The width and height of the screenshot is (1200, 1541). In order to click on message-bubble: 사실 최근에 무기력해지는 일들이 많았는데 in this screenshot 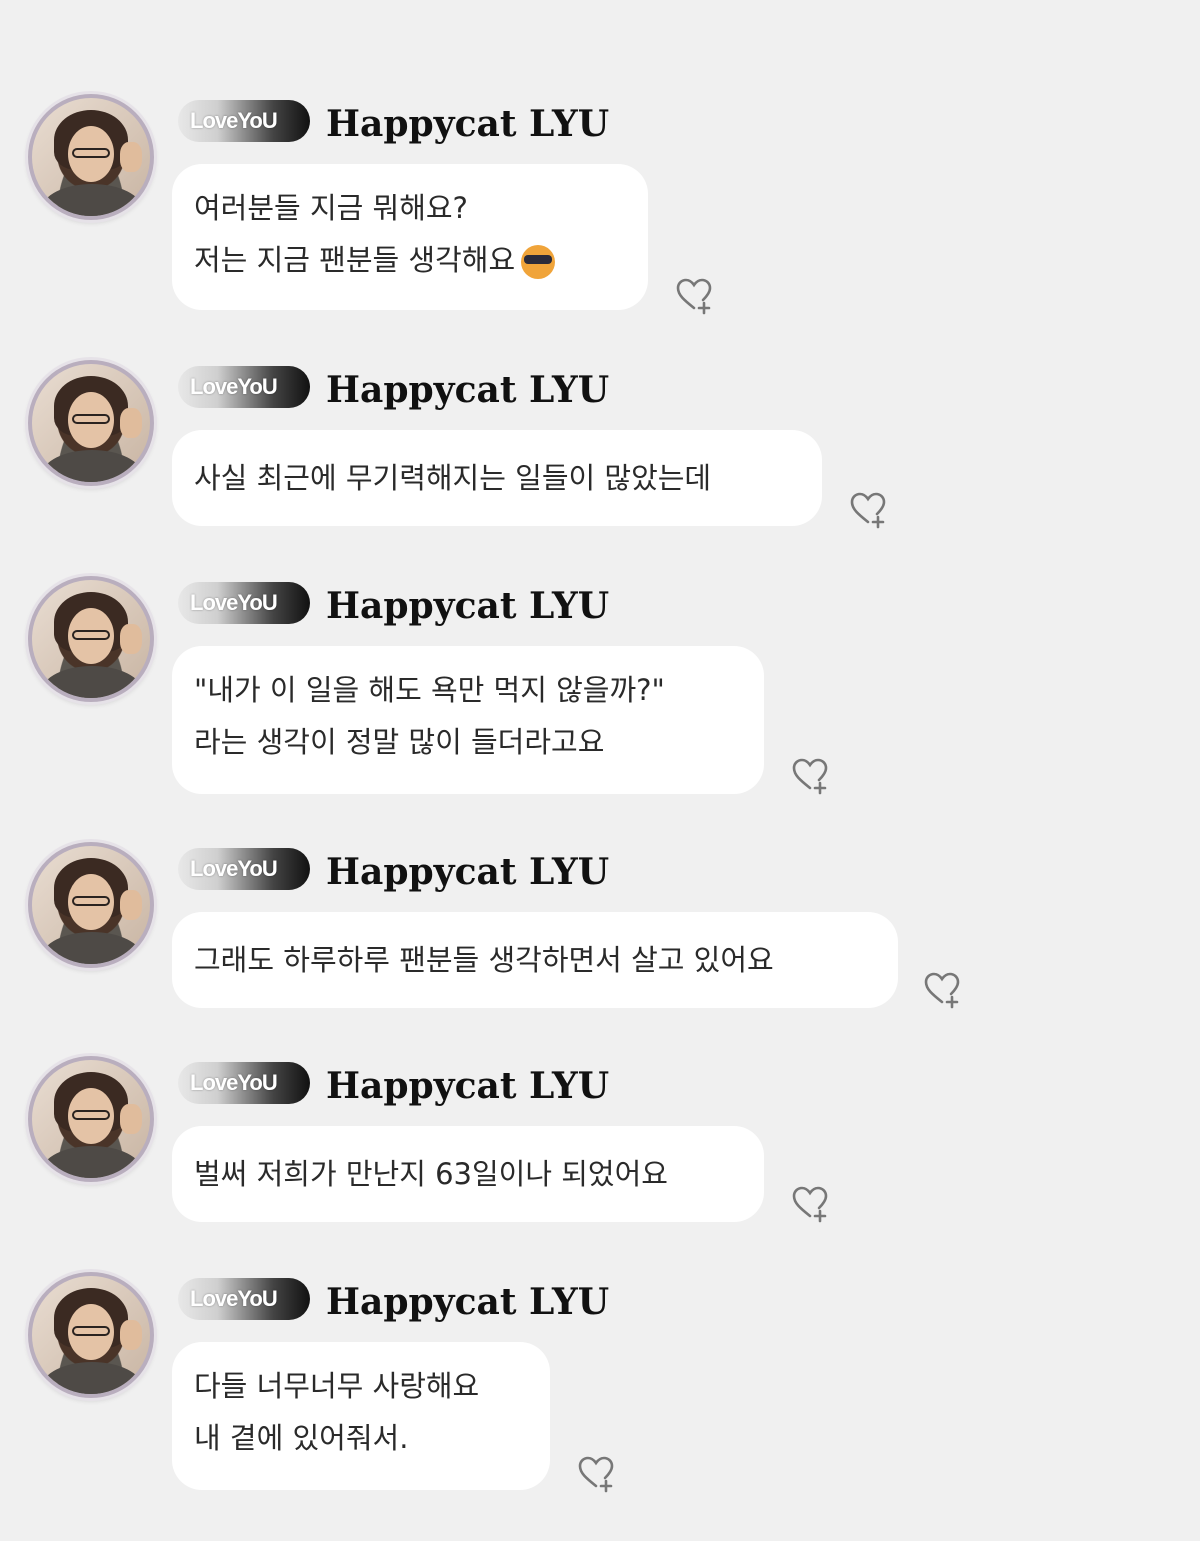, I will do `click(497, 478)`.